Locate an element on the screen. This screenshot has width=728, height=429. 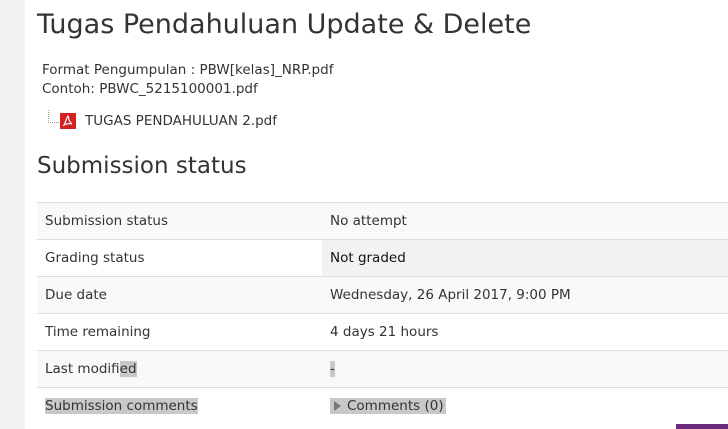
left-gutter is located at coordinates (12, 214).